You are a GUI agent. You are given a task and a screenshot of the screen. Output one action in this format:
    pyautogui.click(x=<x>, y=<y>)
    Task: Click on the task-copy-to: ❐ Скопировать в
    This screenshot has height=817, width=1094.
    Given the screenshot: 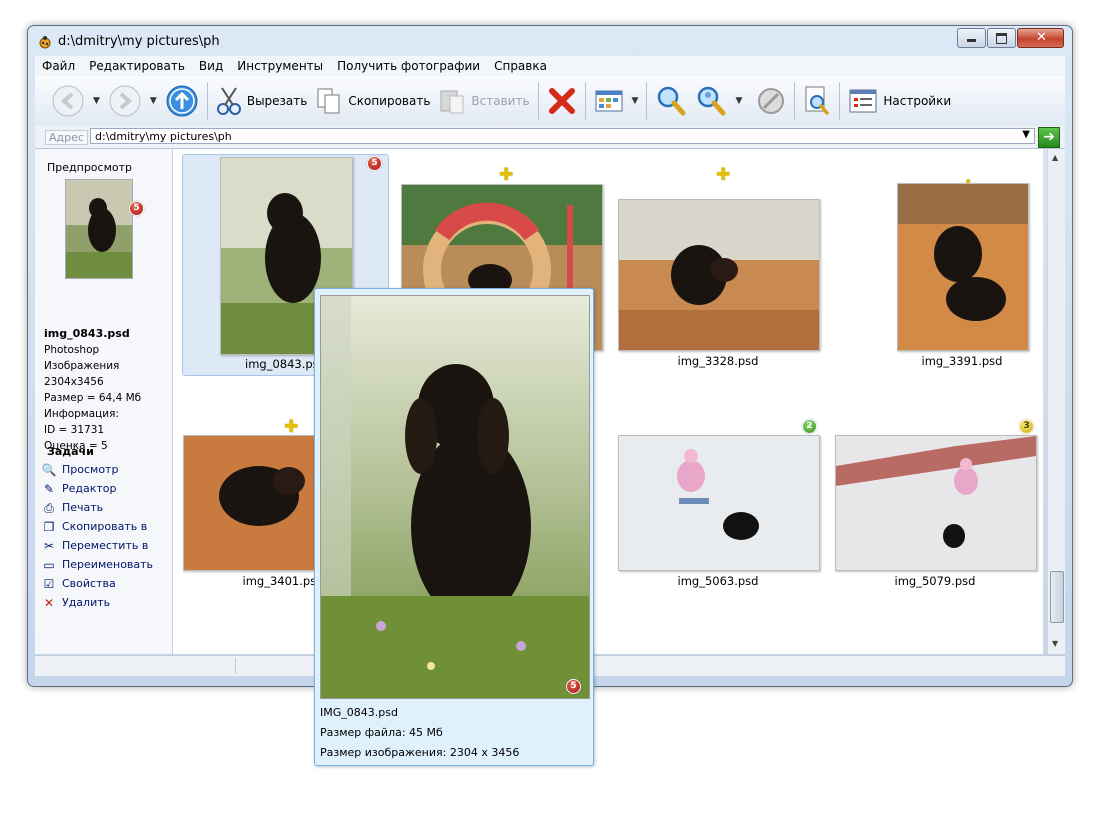 What is the action you would take?
    pyautogui.click(x=97, y=526)
    